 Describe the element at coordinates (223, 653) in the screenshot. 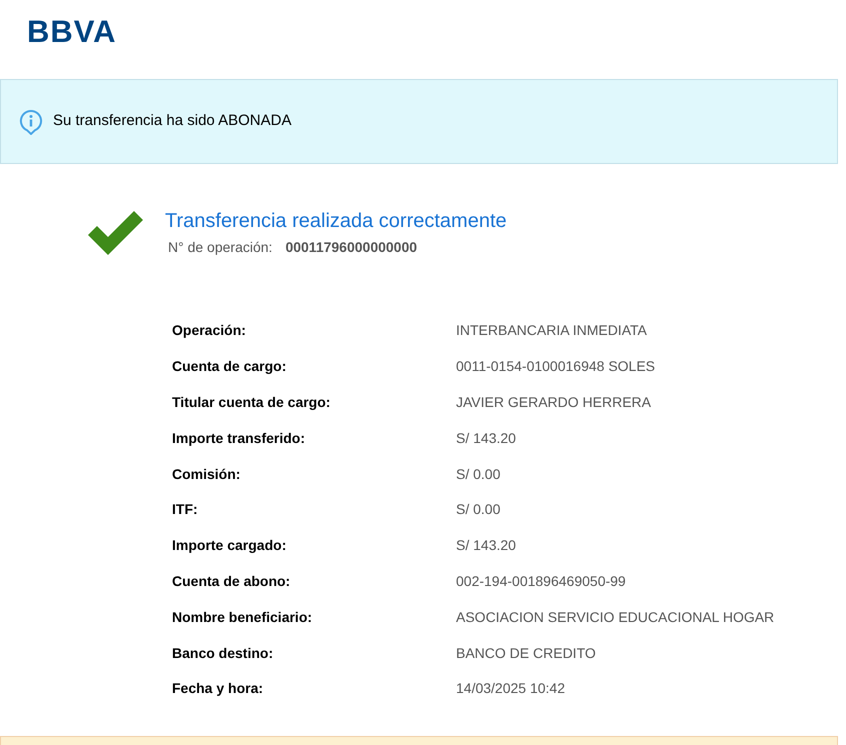

I see `detail-label: Banco destino:` at that location.